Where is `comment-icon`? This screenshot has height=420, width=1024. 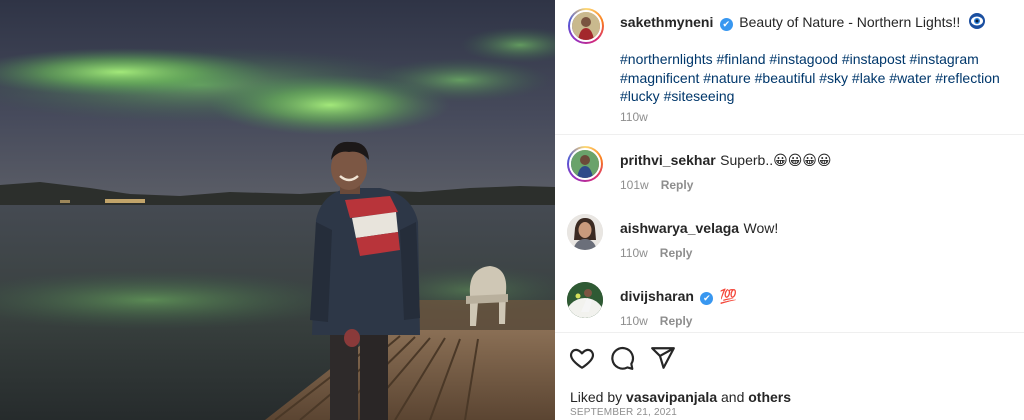
comment-icon is located at coordinates (622, 358).